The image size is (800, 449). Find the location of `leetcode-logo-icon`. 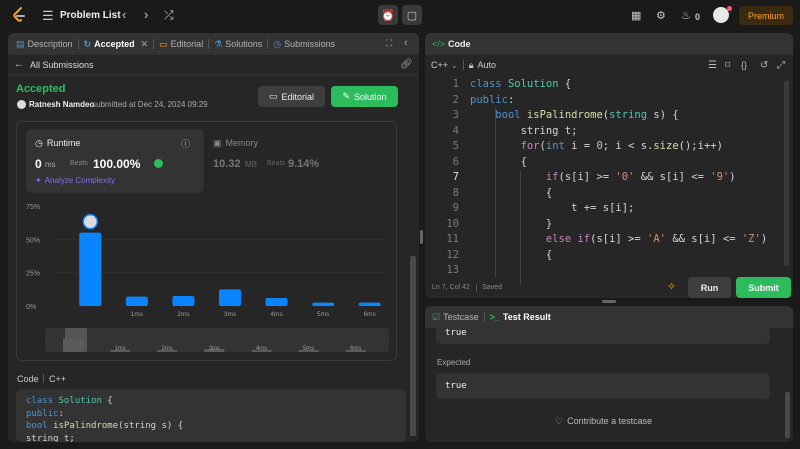

leetcode-logo-icon is located at coordinates (19, 15).